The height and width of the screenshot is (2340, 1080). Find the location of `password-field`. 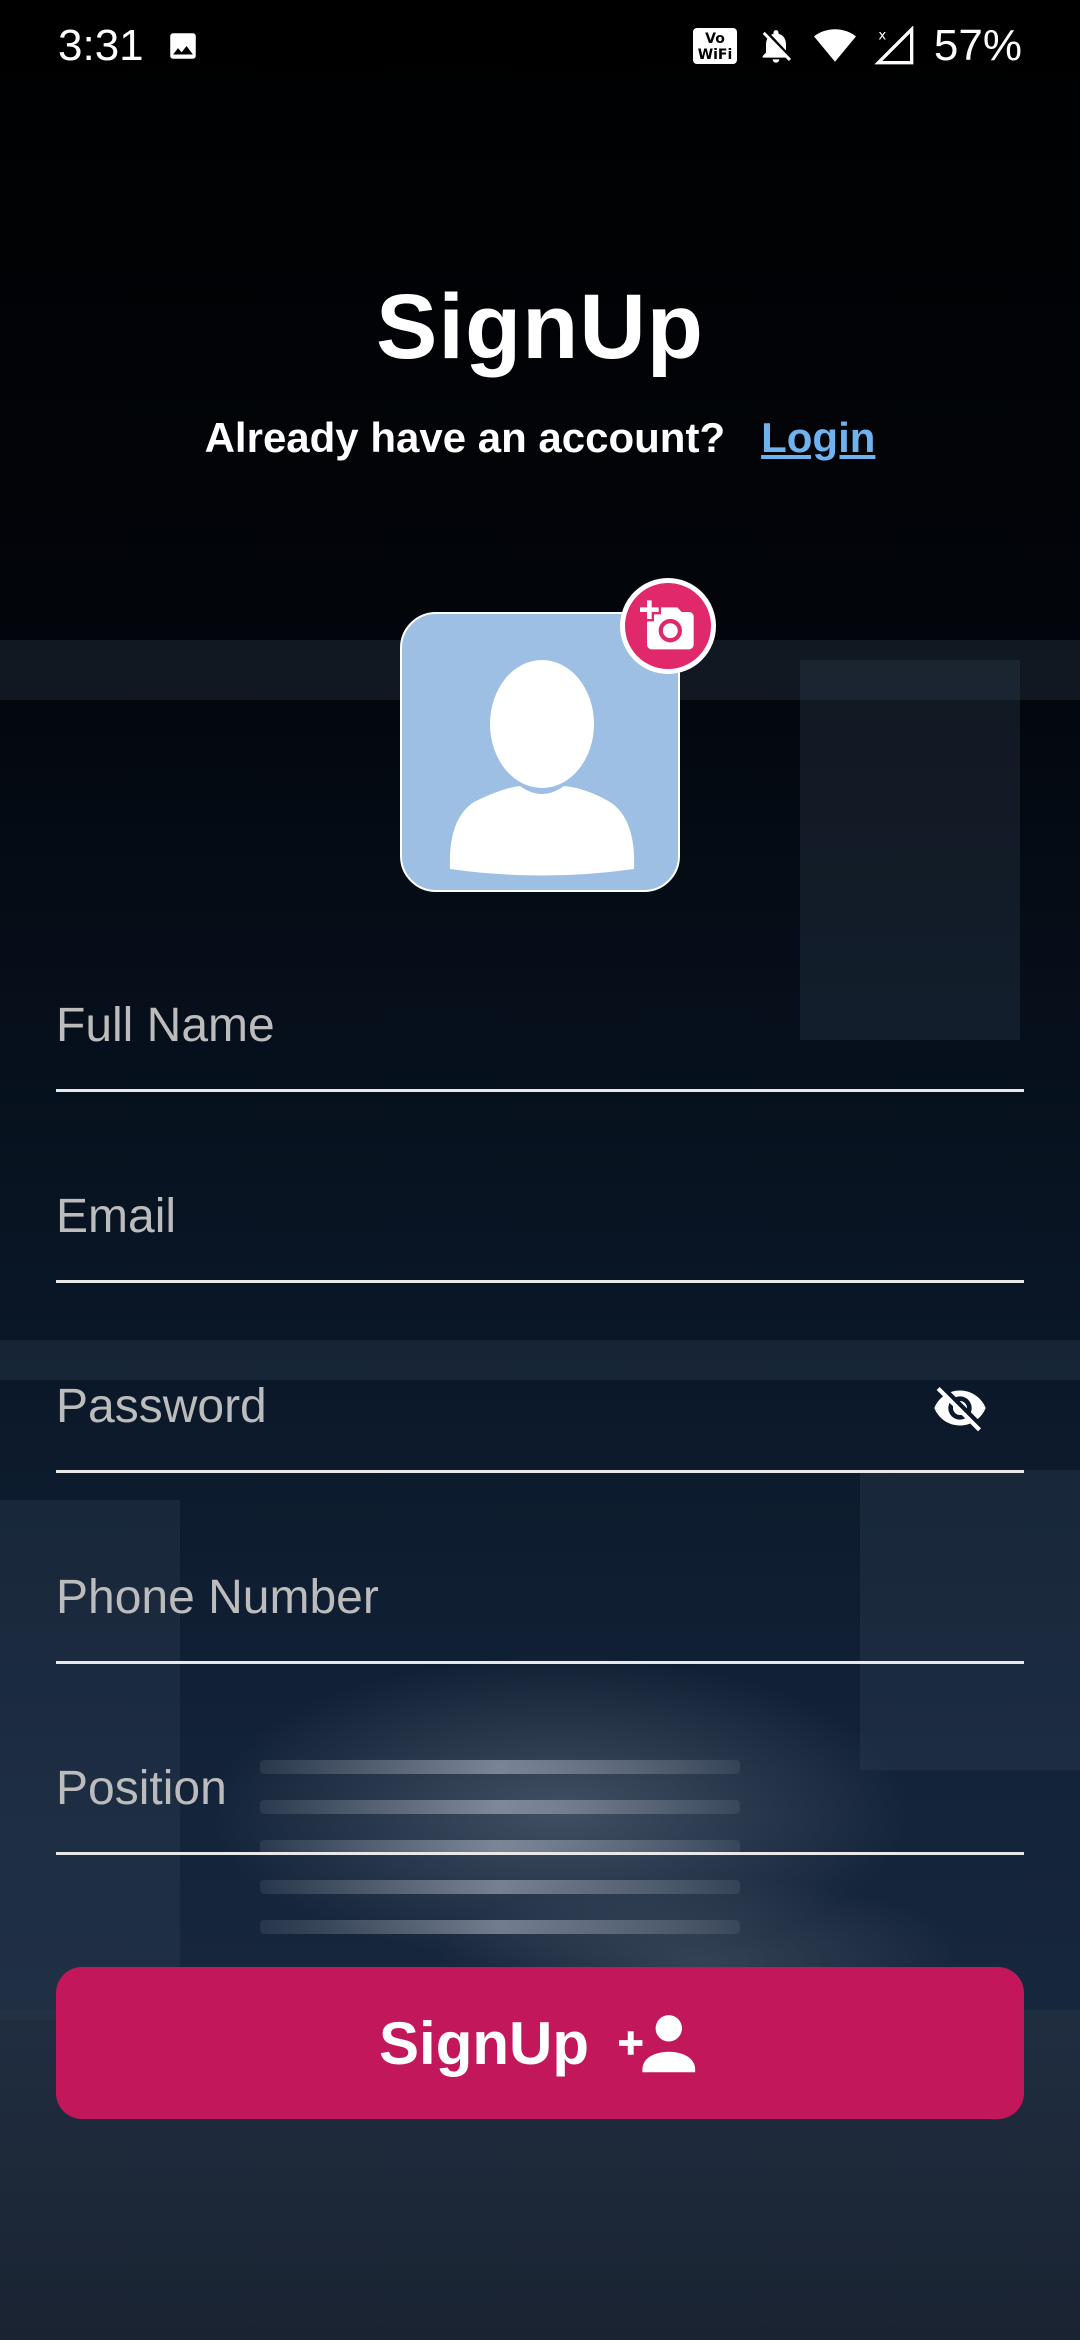

password-field is located at coordinates (540, 1413).